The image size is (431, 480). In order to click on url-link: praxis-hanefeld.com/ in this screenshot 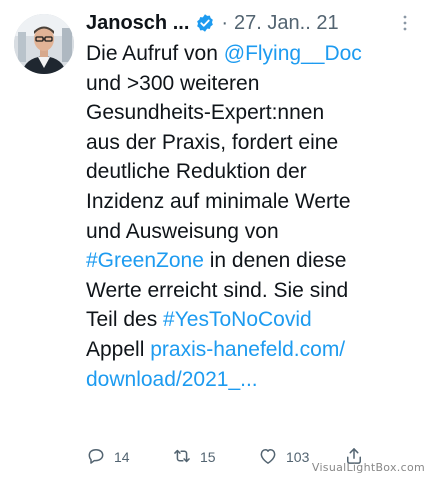, I will do `click(247, 349)`.